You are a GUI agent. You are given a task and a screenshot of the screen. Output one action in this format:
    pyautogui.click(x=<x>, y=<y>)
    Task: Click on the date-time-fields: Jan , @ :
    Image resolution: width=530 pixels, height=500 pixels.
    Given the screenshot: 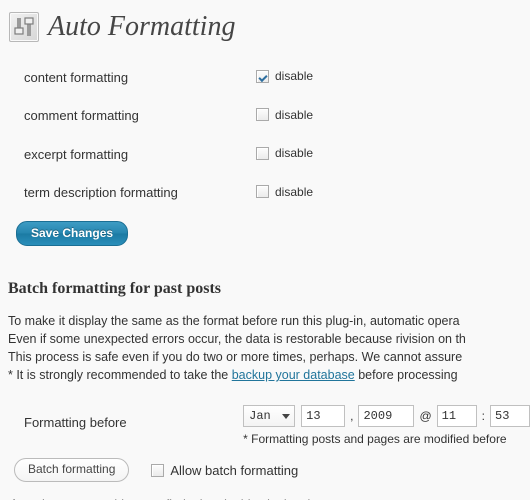 What is the action you would take?
    pyautogui.click(x=386, y=416)
    